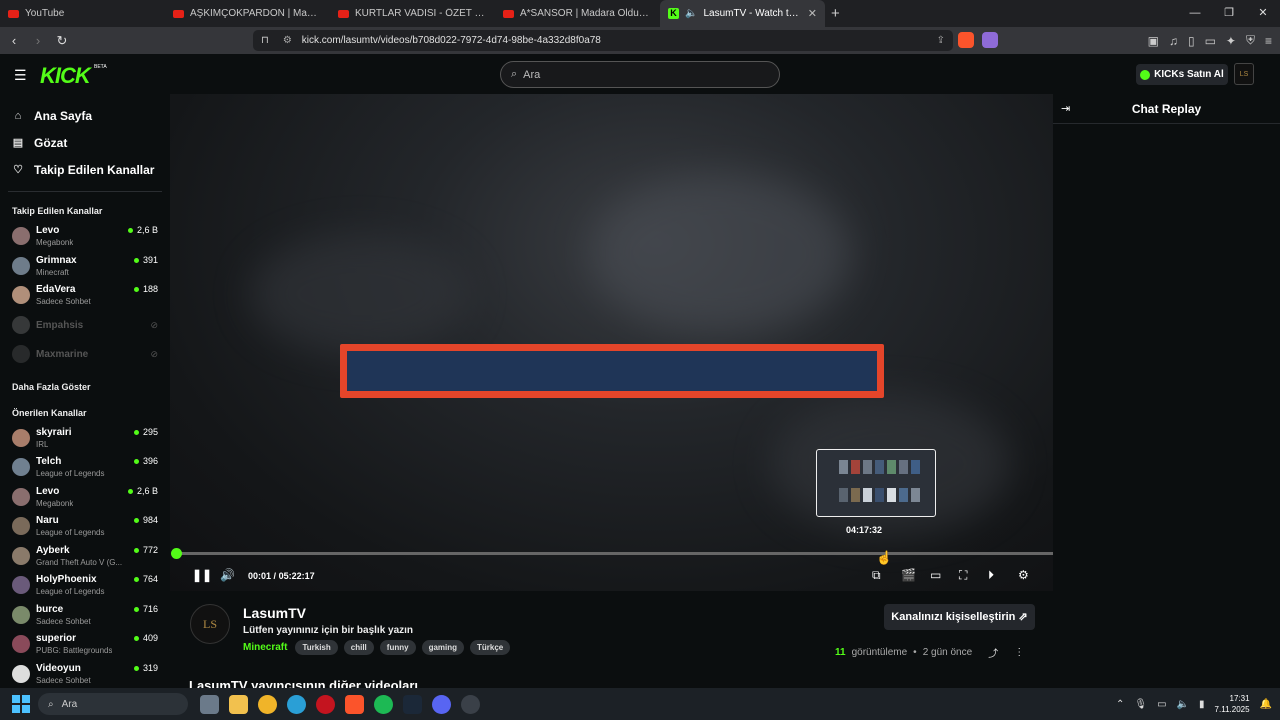 The width and height of the screenshot is (1280, 720). What do you see at coordinates (1140, 704) in the screenshot?
I see `microphone-icon: 🎙` at bounding box center [1140, 704].